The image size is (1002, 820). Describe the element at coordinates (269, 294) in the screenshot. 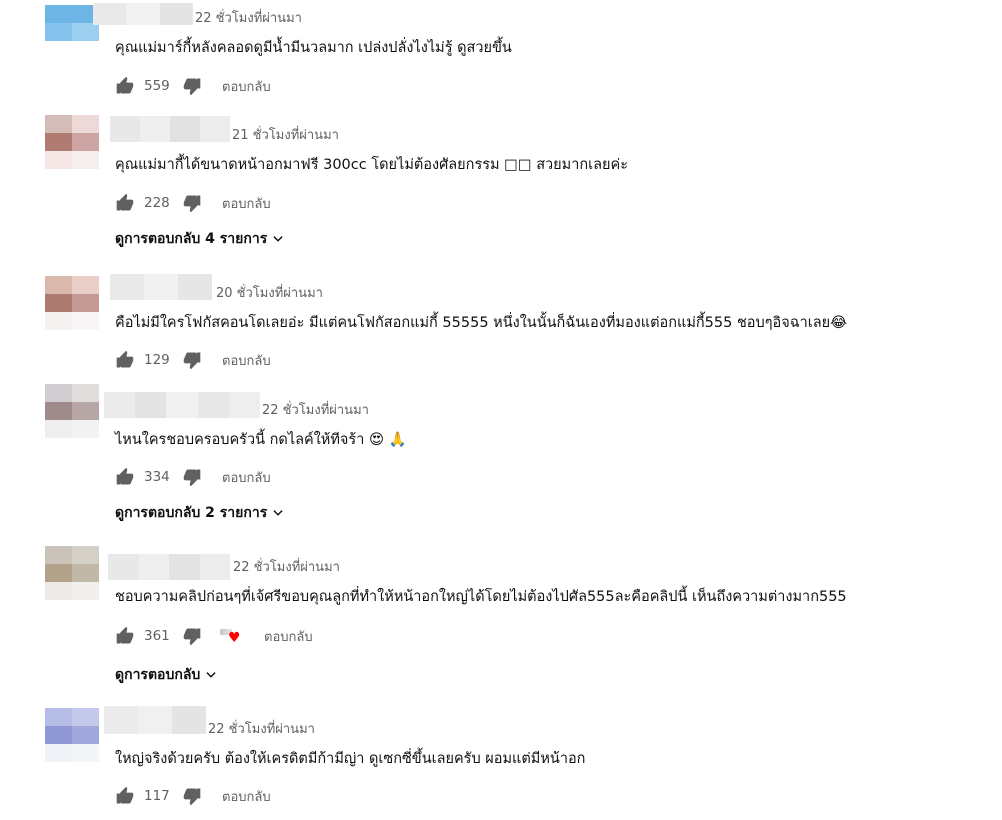

I see `comment-timestamp: 20 ชั่วโมงที่ผ่านมา` at that location.